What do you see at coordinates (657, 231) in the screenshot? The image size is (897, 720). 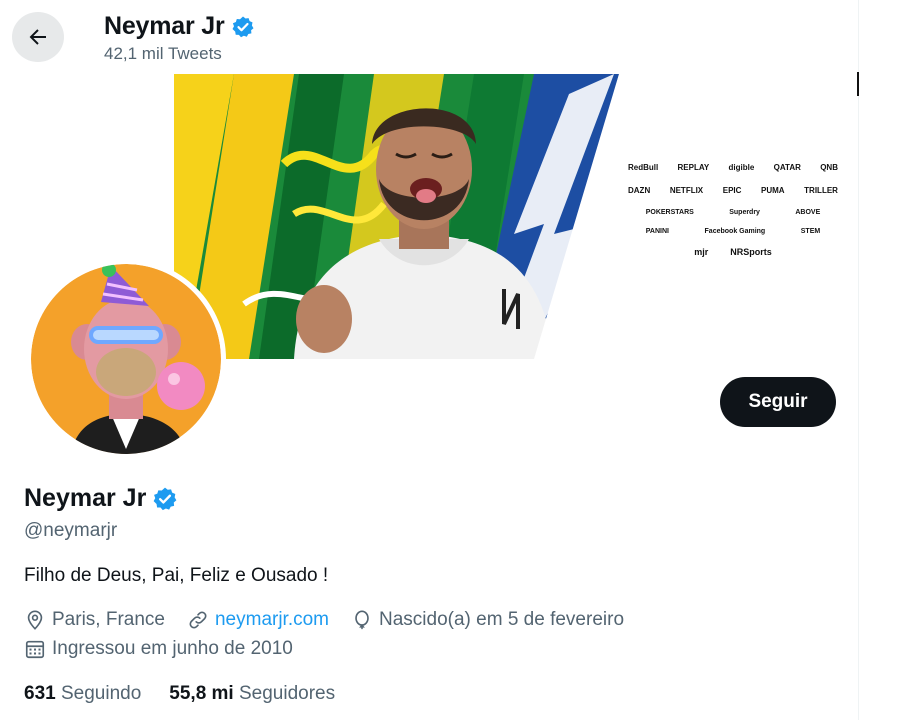 I see `sponsor-logo: PANINI` at bounding box center [657, 231].